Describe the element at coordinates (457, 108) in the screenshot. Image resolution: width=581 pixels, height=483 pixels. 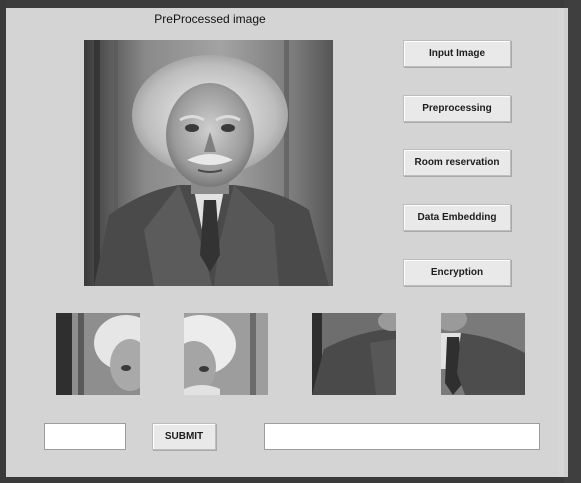
I see `preprocessing-button: Preprocessing` at that location.